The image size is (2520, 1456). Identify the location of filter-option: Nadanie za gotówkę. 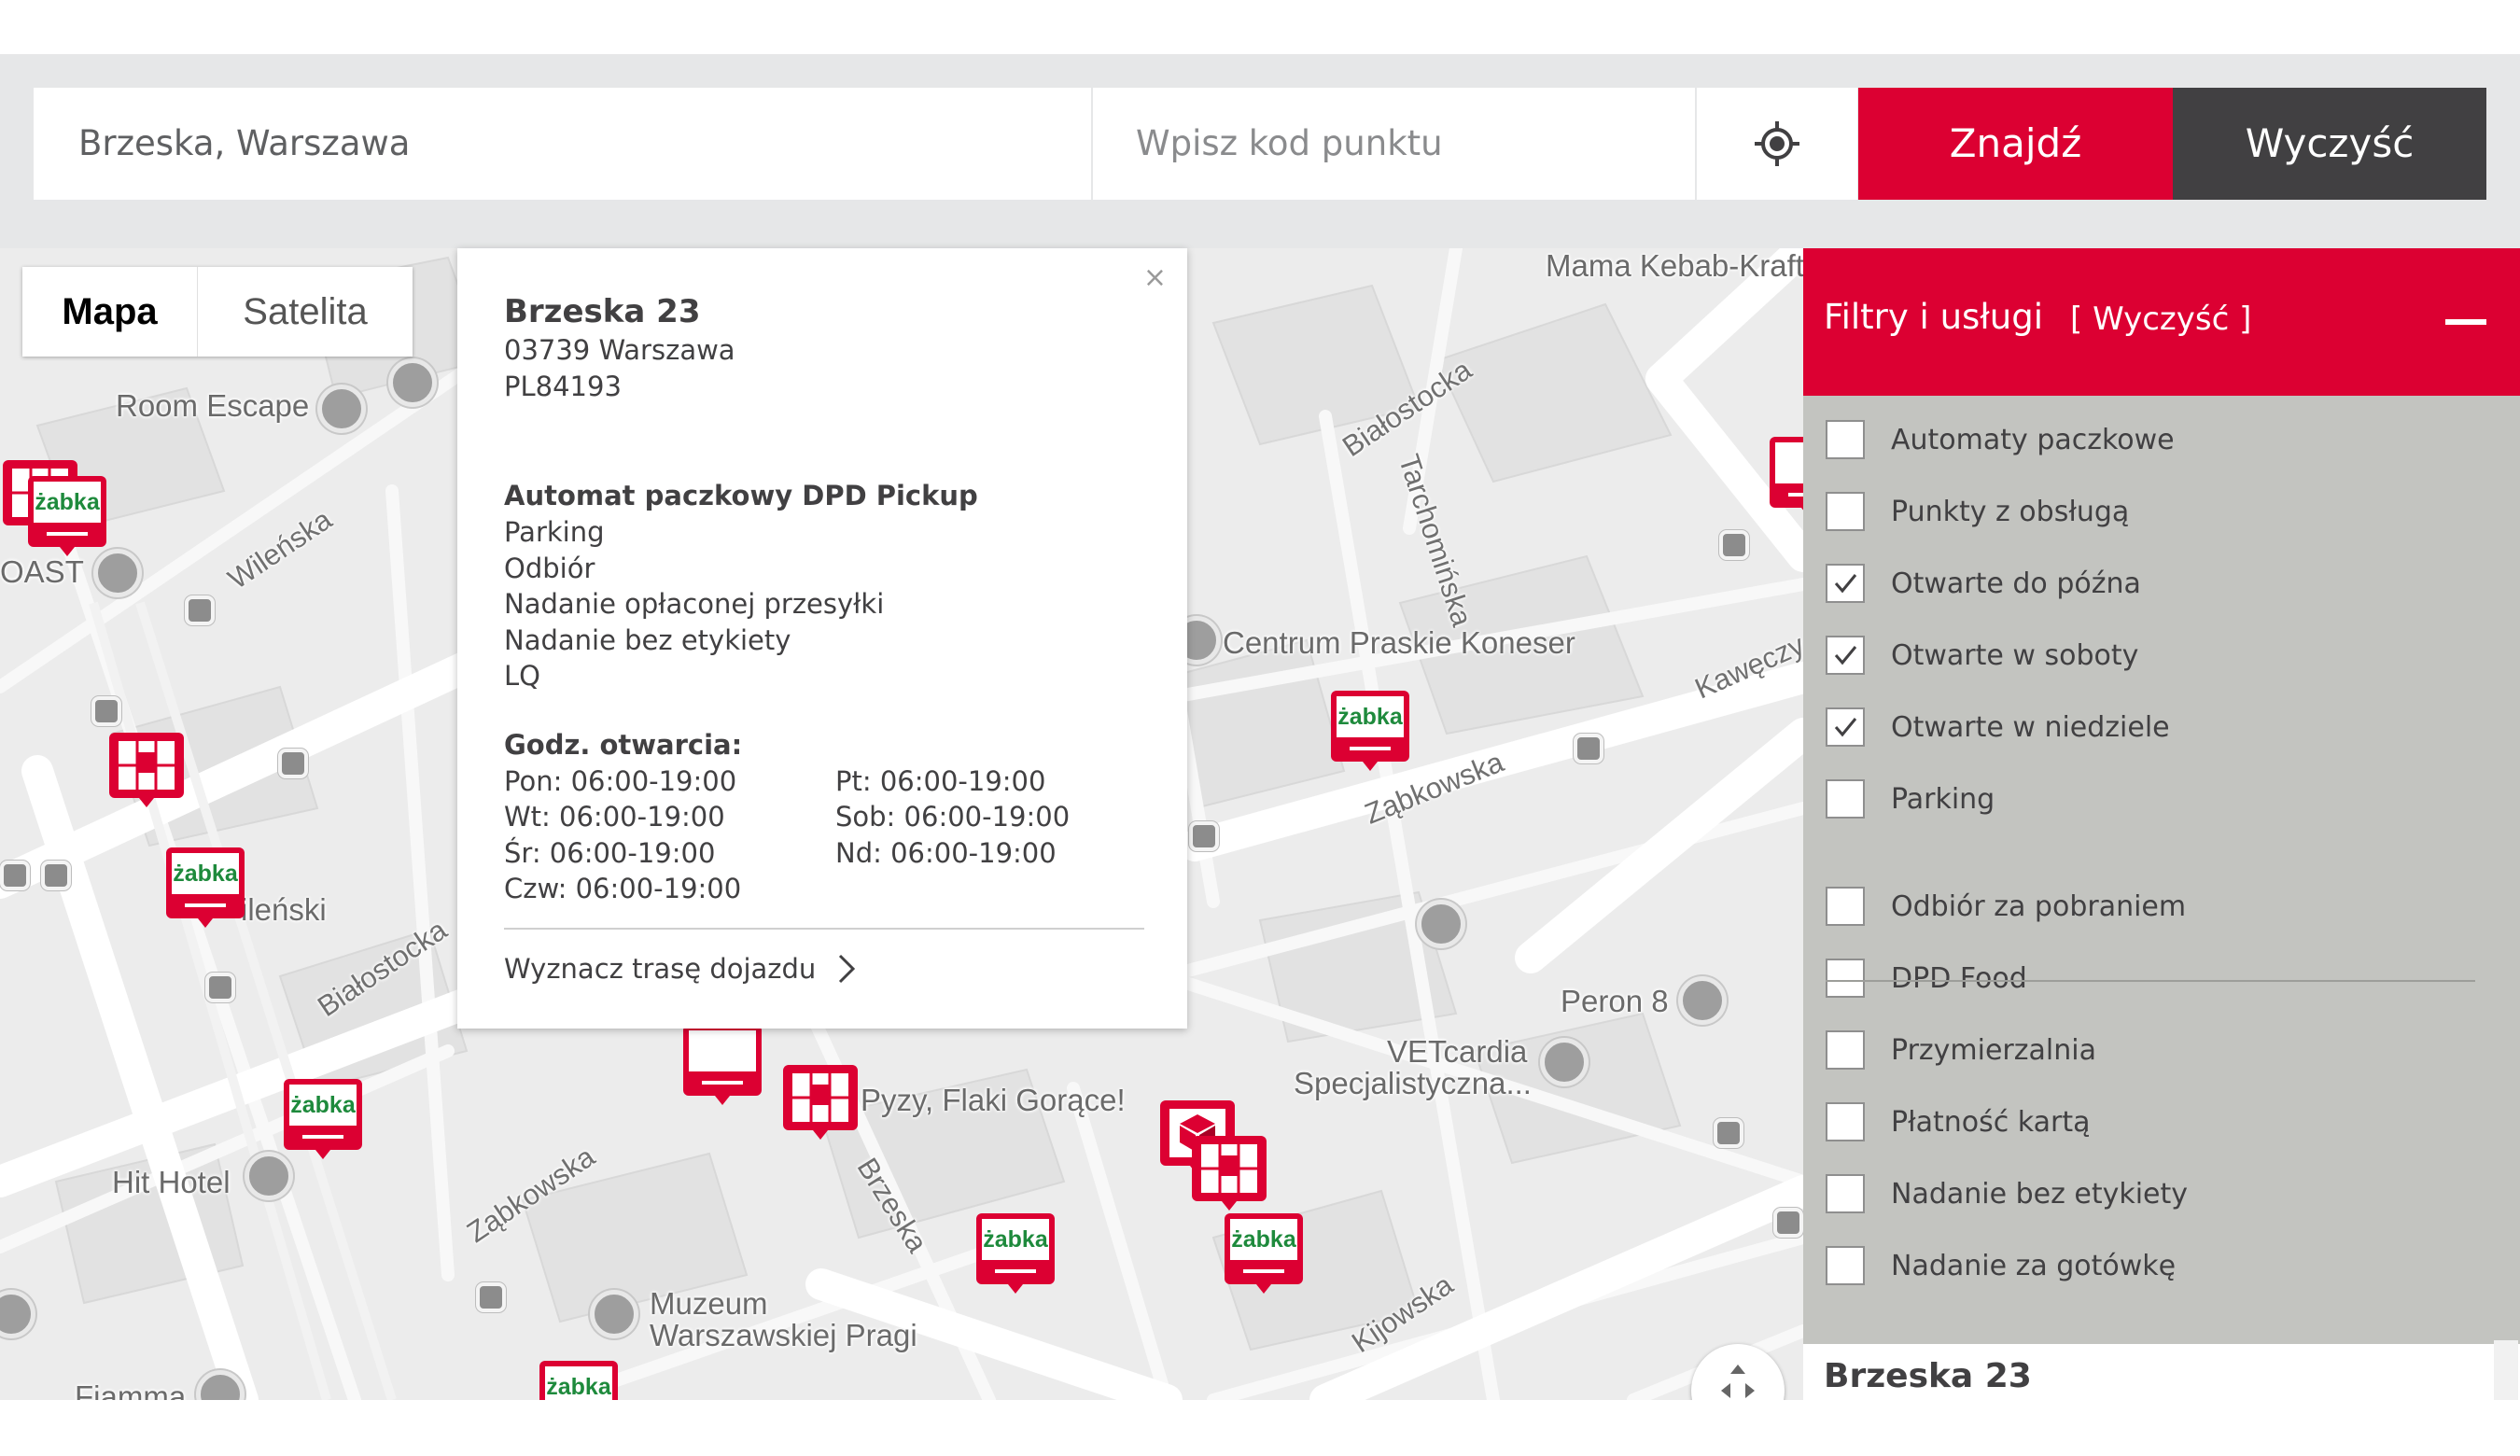
(2001, 1265).